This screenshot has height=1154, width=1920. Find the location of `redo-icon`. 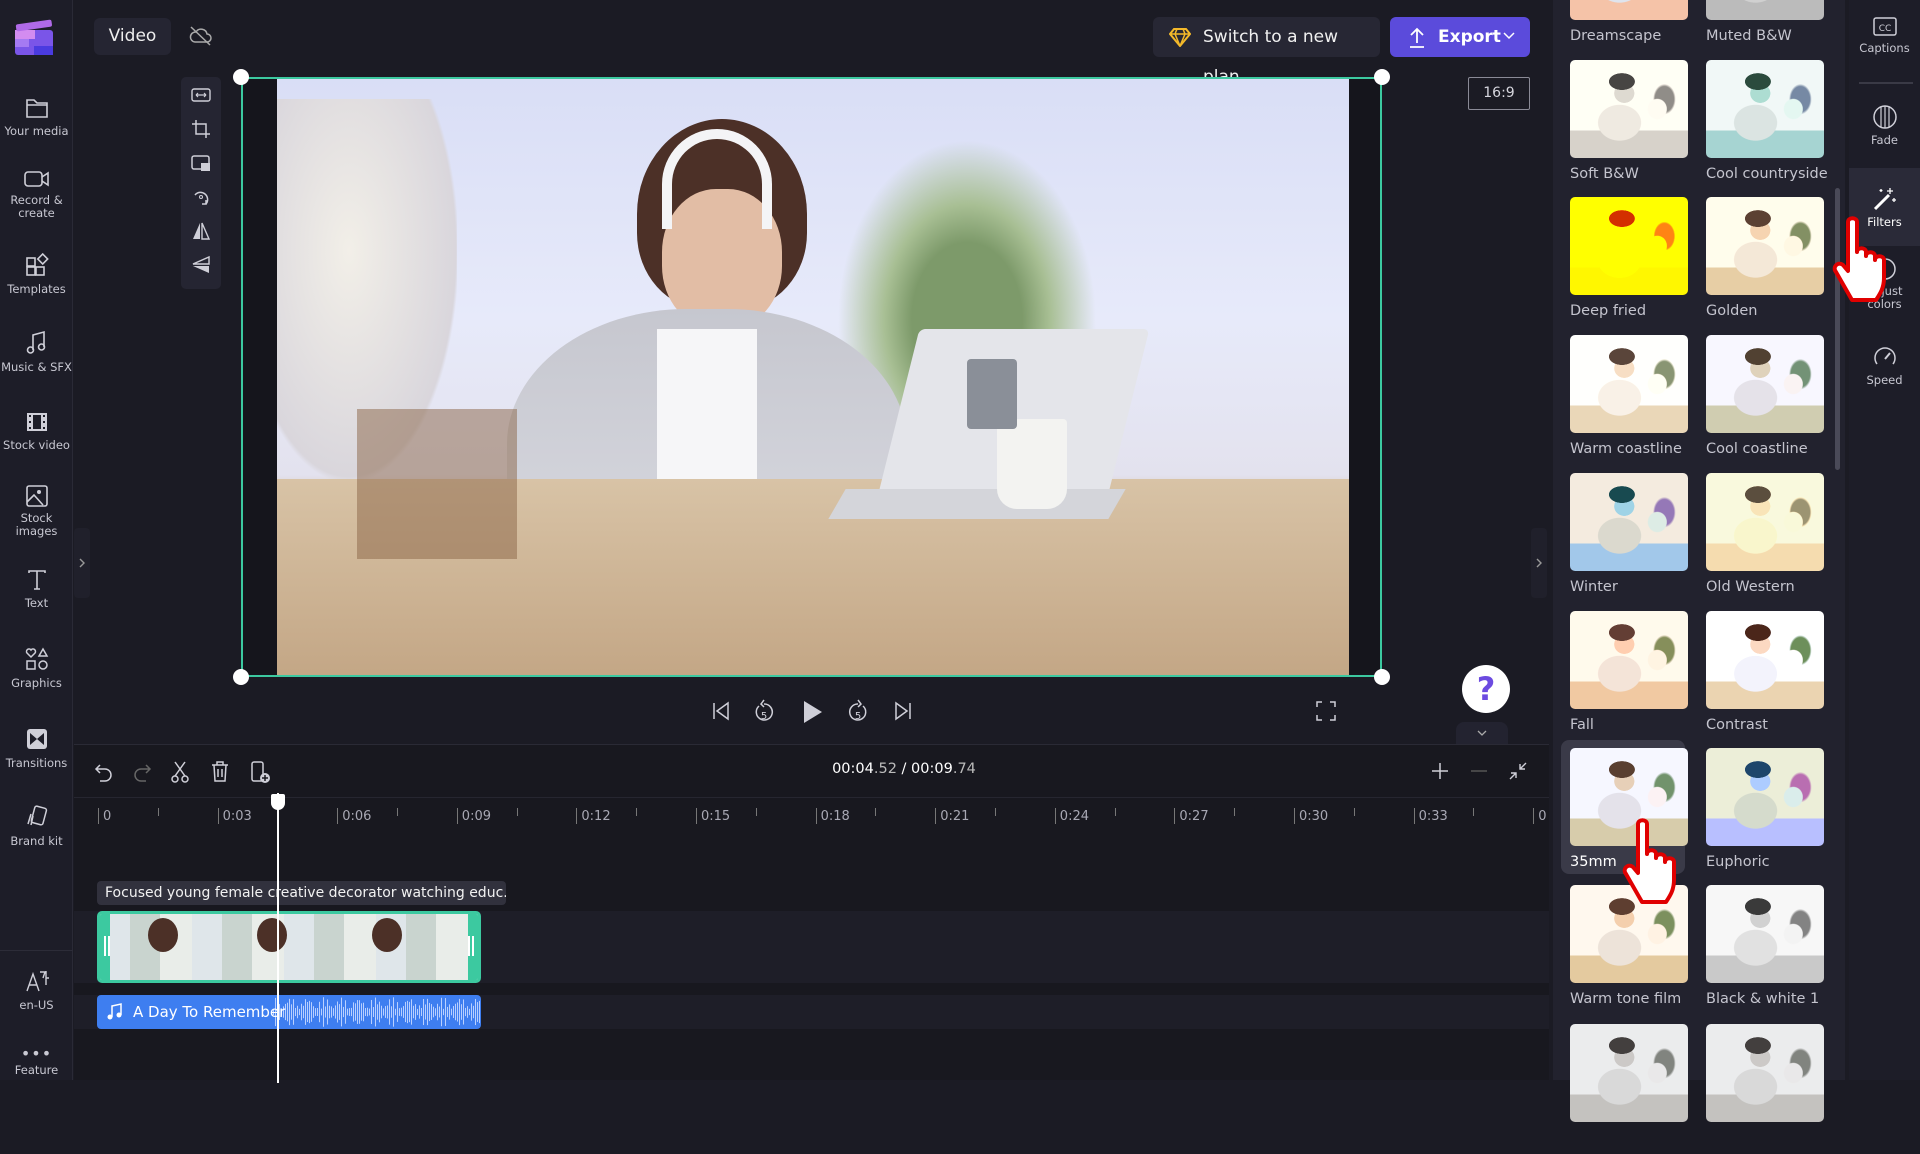

redo-icon is located at coordinates (142, 772).